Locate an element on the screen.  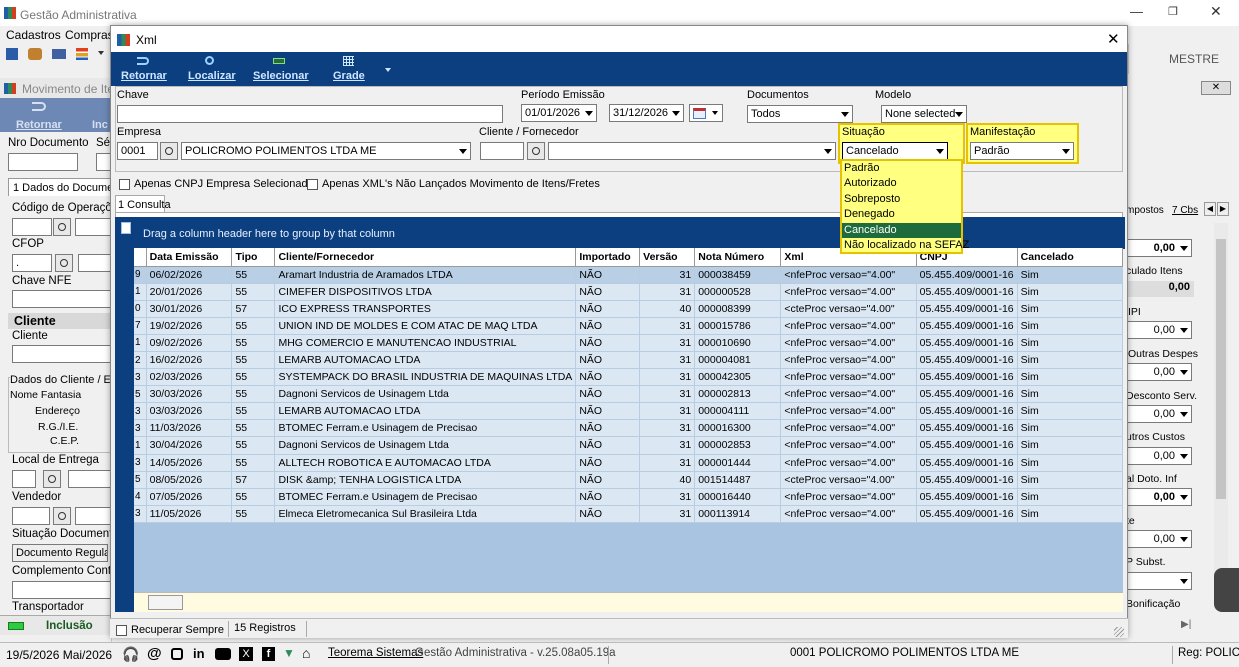
local-entrega-input is located at coordinates (24, 479).